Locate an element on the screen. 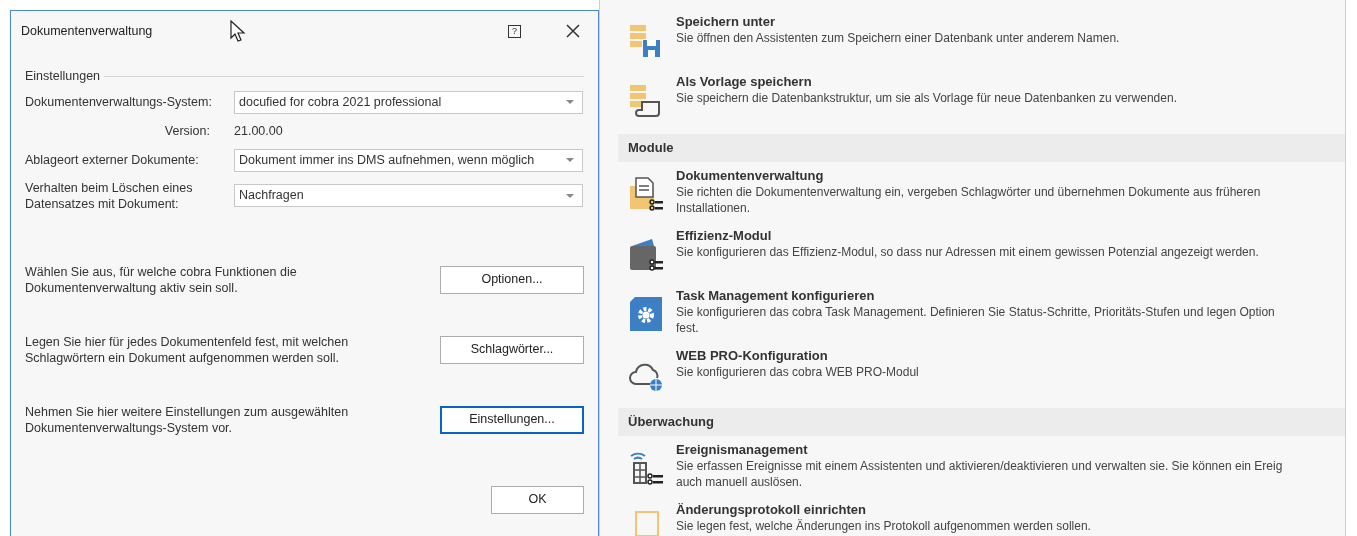 This screenshot has height=536, width=1357. task-description: Sie erfassen Ereignisse mit einem Assistenten und aktivieren/deaktivieren und verwalten sie. Sie können ein Ereig is located at coordinates (979, 466).